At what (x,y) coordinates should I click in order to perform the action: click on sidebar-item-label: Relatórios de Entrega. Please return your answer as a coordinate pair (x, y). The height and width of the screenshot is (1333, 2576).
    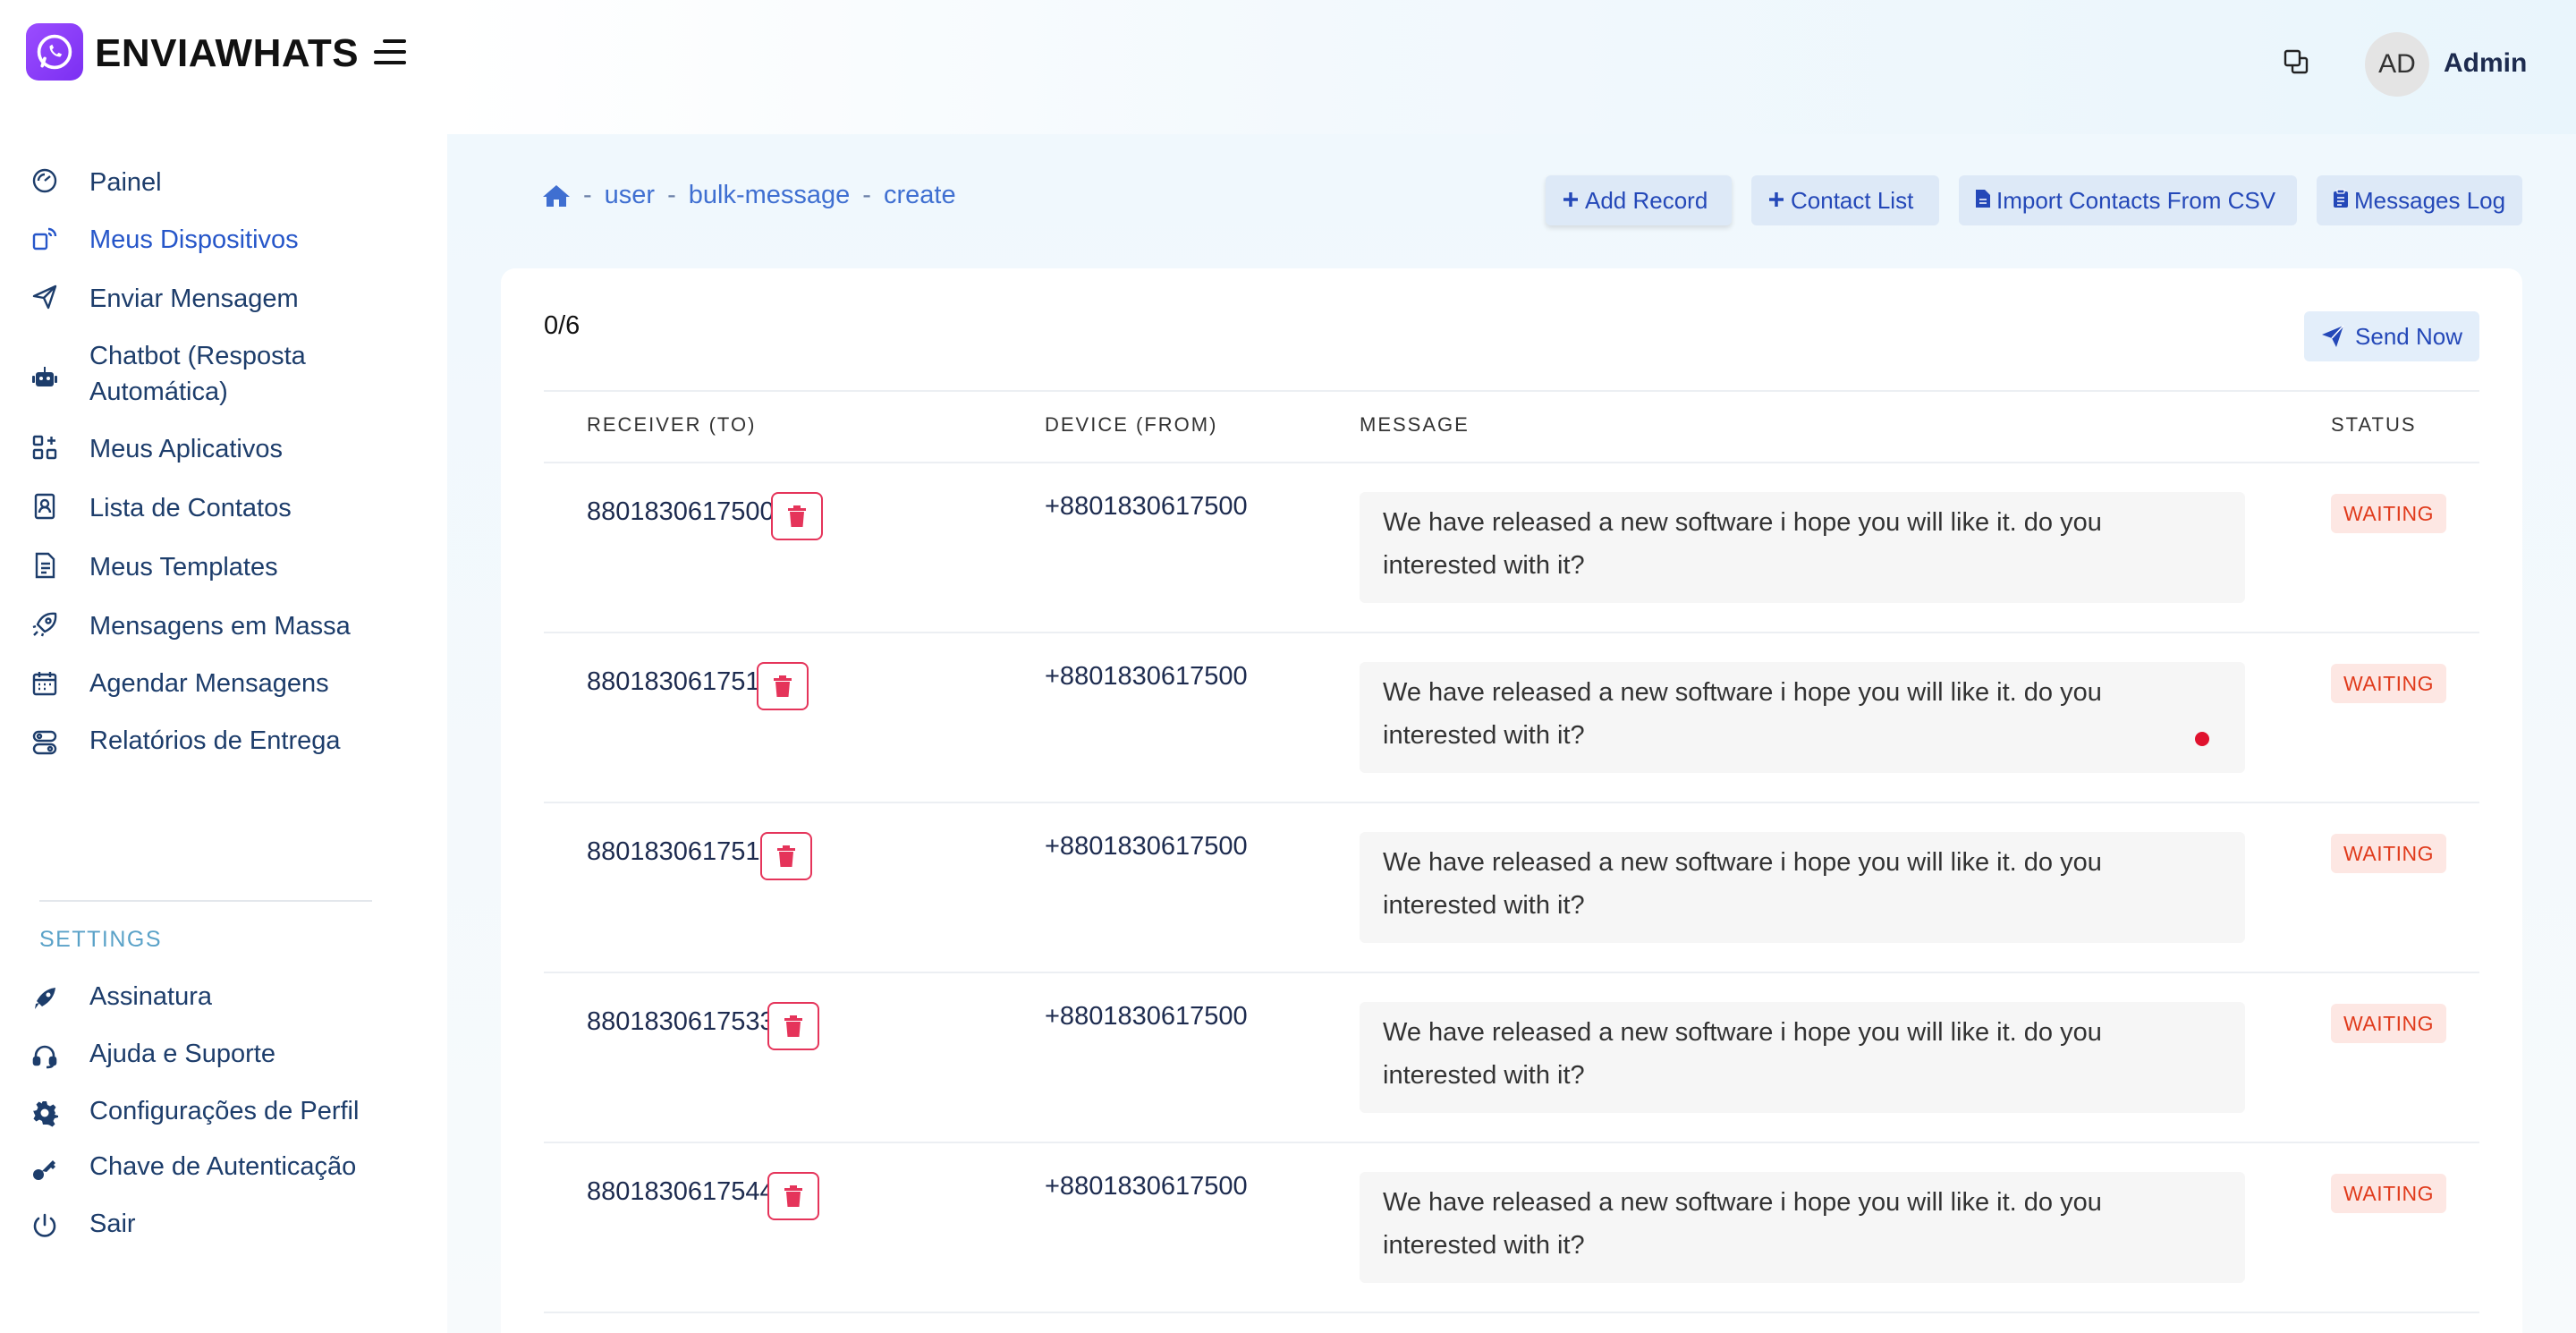
    Looking at the image, I should click on (215, 740).